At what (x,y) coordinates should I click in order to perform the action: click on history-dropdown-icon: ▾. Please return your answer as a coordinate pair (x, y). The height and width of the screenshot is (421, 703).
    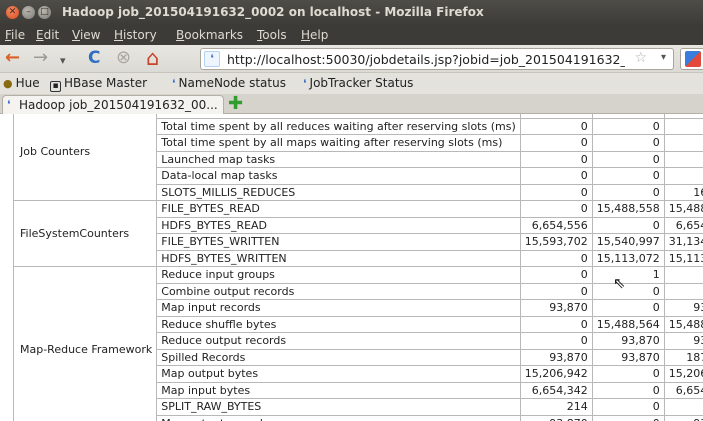
    Looking at the image, I should click on (63, 61).